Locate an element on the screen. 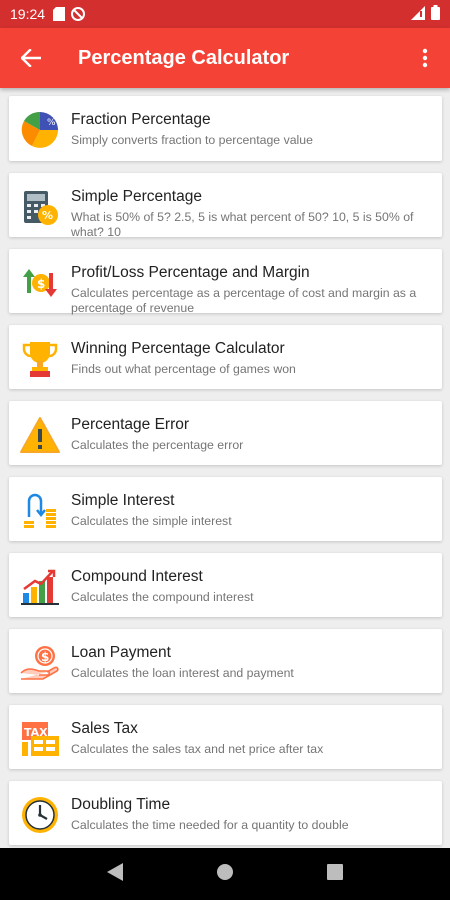 This screenshot has width=450, height=900. item-title: Doubling Time is located at coordinates (121, 804).